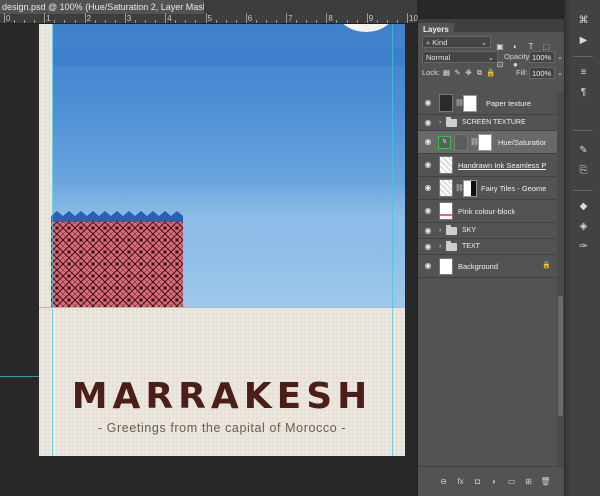 Image resolution: width=600 pixels, height=496 pixels. I want to click on adjustment-layer-icon: ◐, so click(494, 481).